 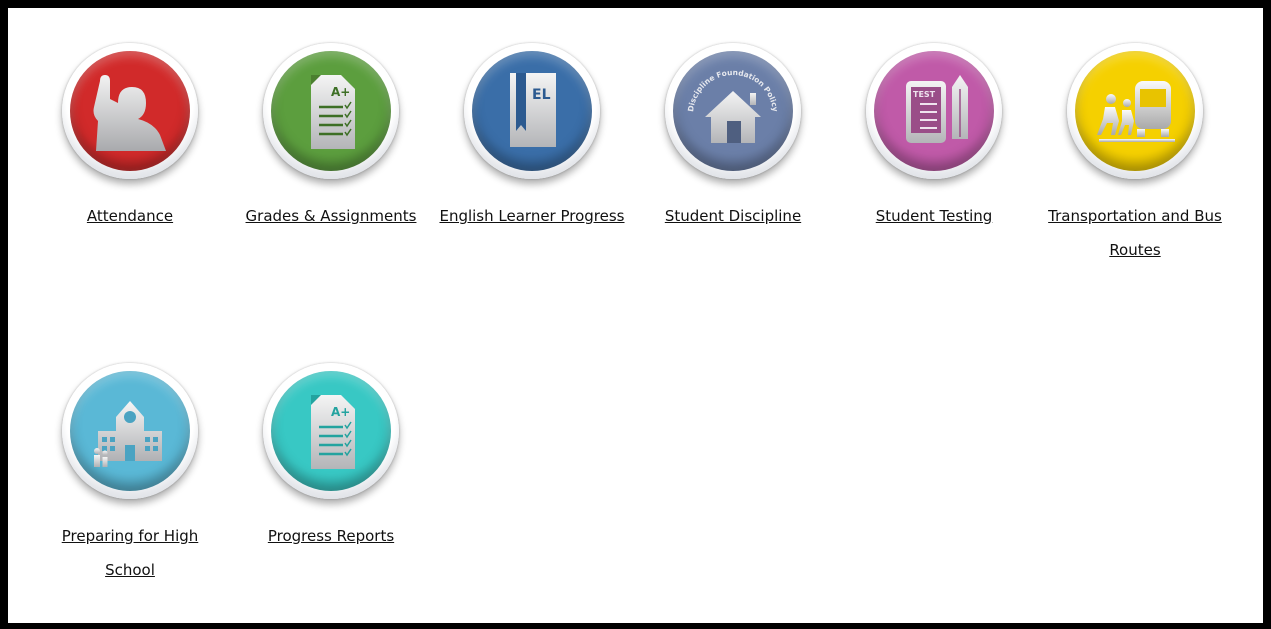 I want to click on preparing-high-school-button, so click(x=130, y=431).